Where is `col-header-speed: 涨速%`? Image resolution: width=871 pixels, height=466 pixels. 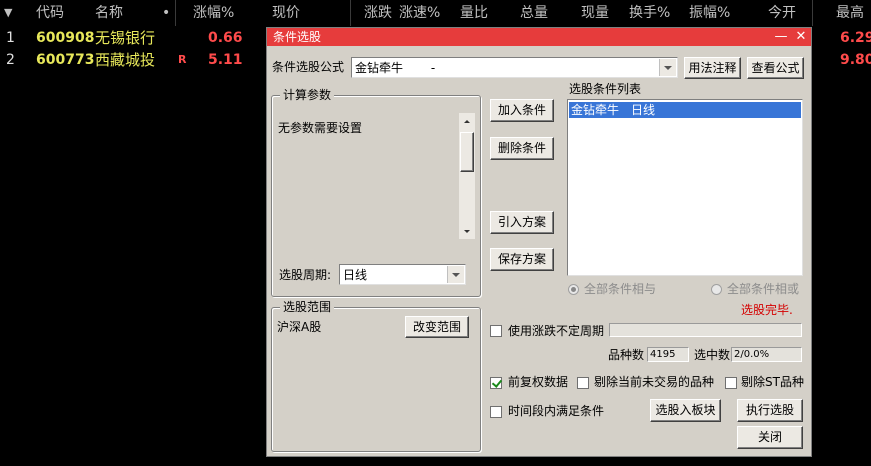
col-header-speed: 涨速% is located at coordinates (419, 13).